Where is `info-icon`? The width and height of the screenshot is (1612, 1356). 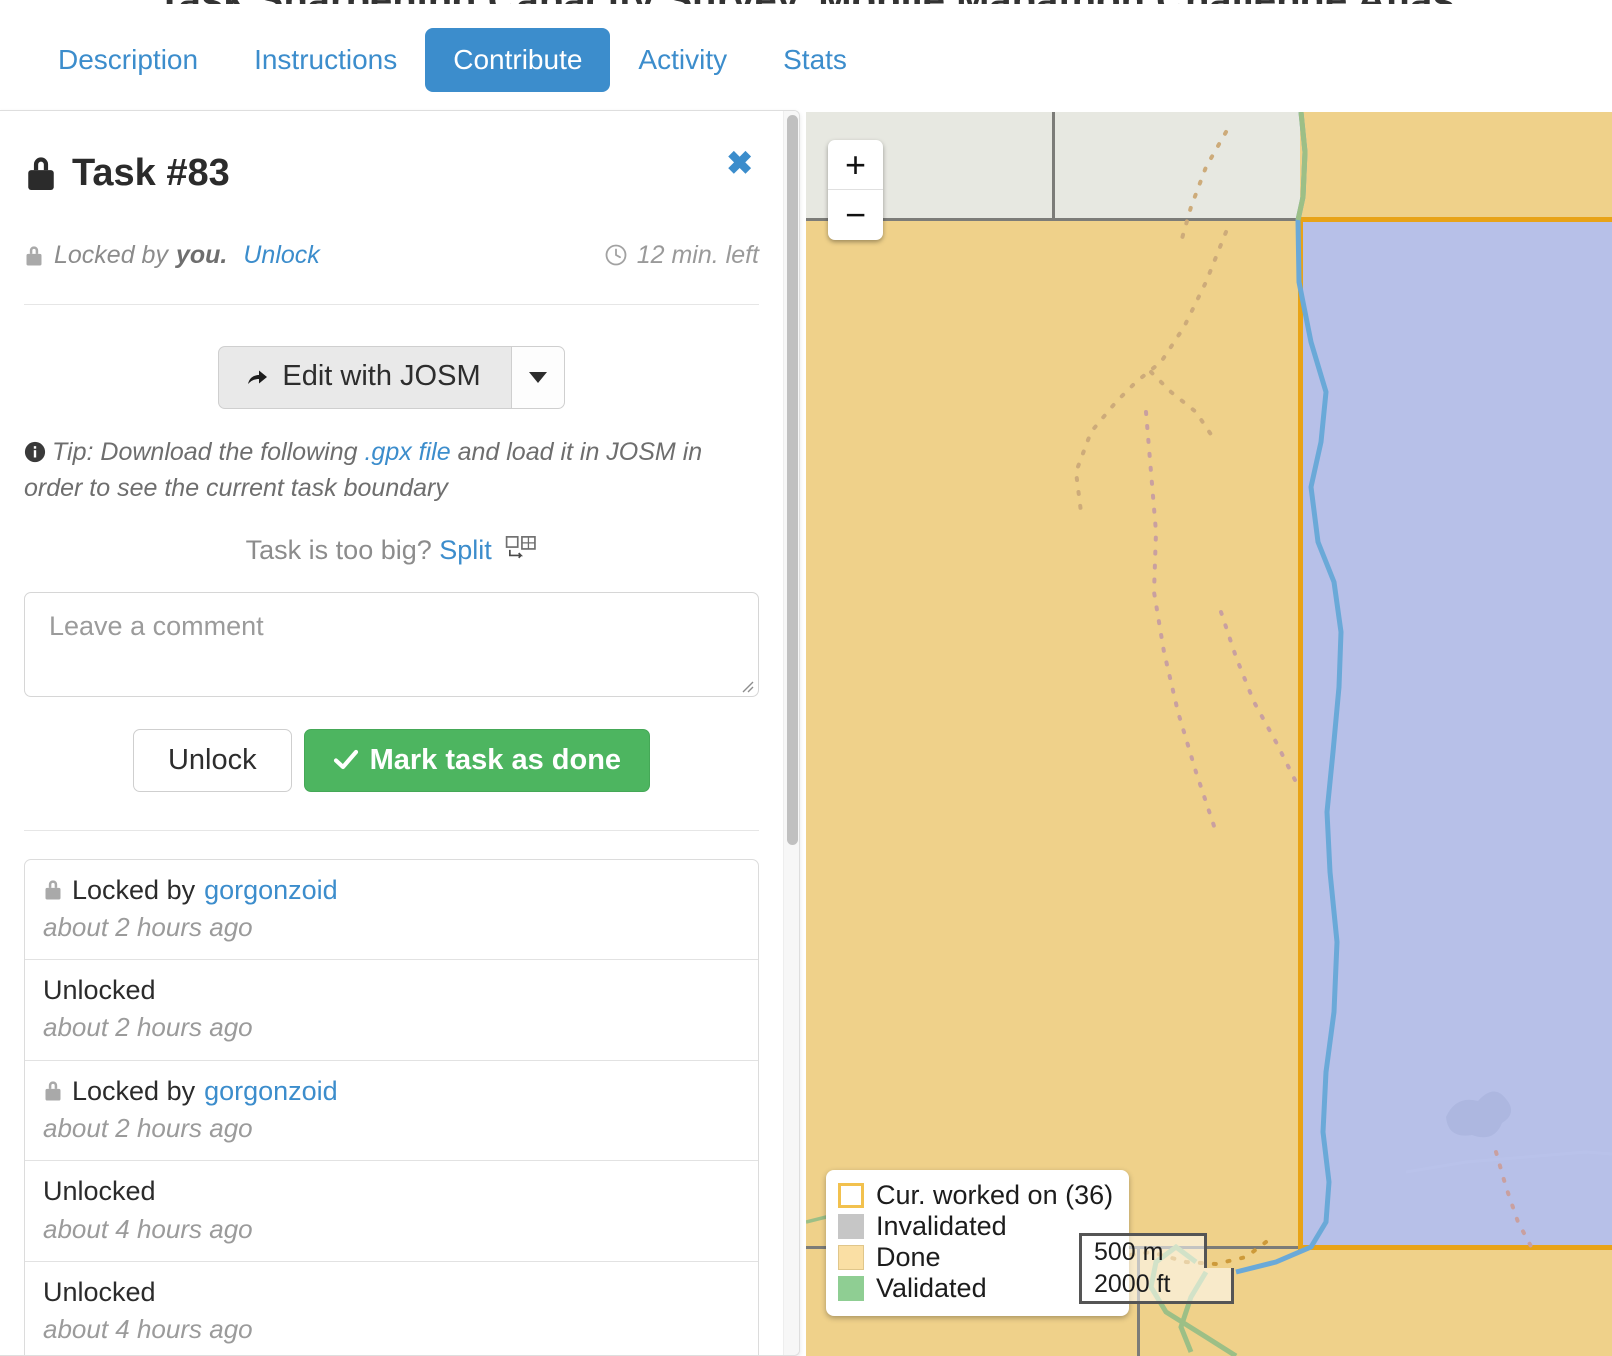 info-icon is located at coordinates (35, 452).